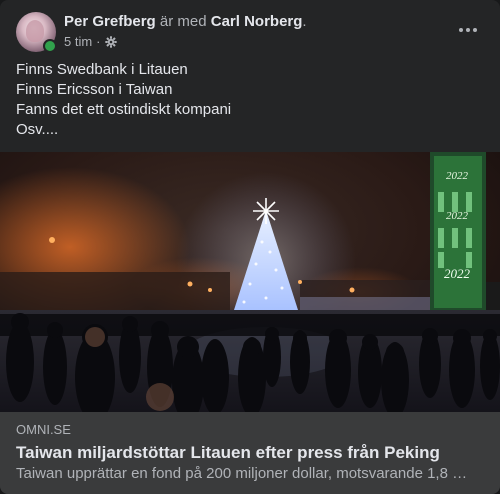 Image resolution: width=500 pixels, height=494 pixels. I want to click on more-options-icon, so click(468, 30).